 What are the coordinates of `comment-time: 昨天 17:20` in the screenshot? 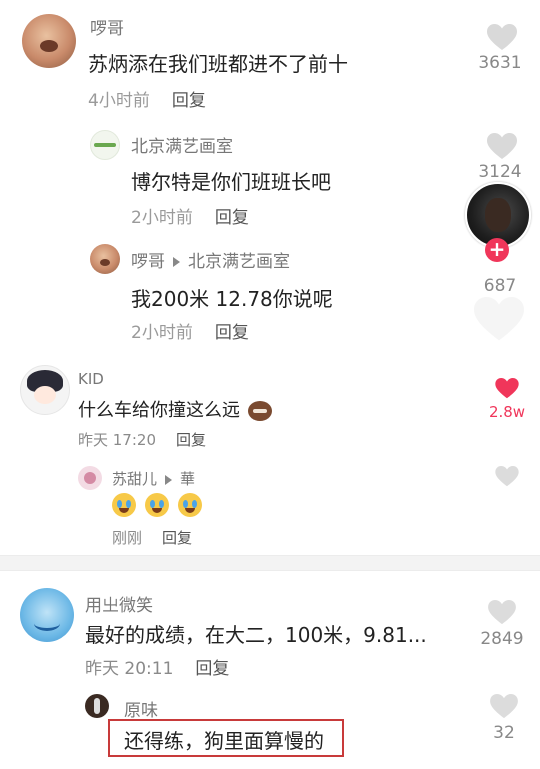 It's located at (117, 440).